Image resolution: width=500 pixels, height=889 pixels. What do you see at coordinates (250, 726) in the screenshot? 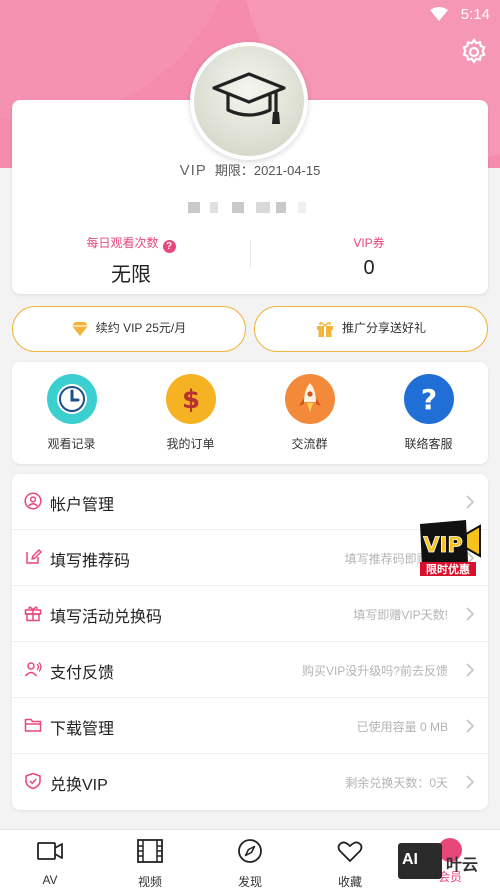
I see `menu-item-downloads: 下载管理 已使用容量 0 MB` at bounding box center [250, 726].